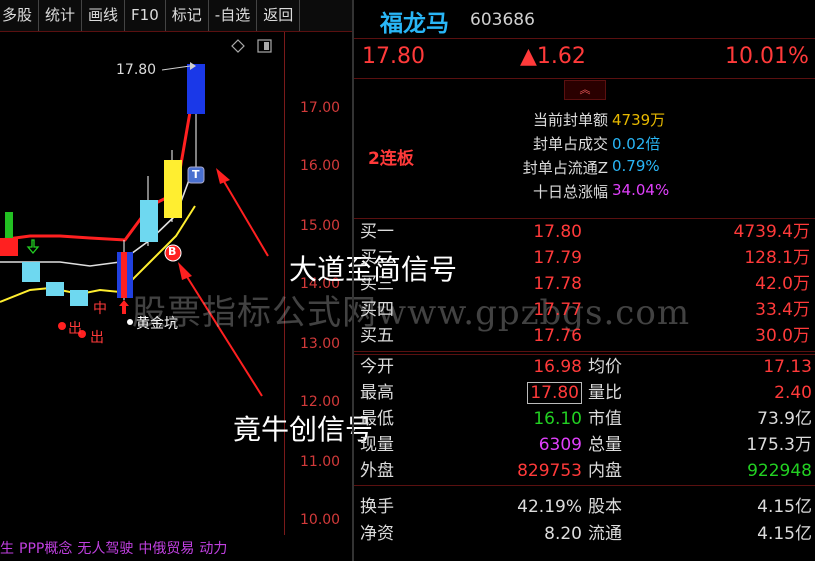  What do you see at coordinates (585, 90) in the screenshot?
I see `collapse-toggle: ︽` at bounding box center [585, 90].